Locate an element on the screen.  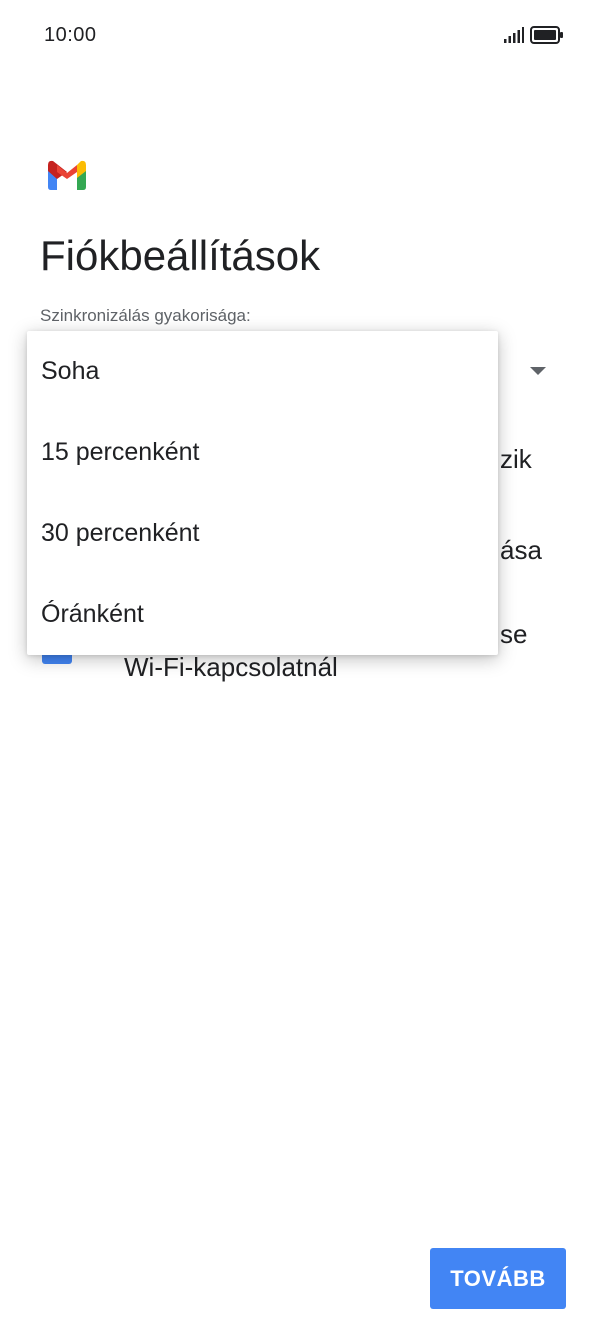
signal-bars-icon is located at coordinates (514, 35).